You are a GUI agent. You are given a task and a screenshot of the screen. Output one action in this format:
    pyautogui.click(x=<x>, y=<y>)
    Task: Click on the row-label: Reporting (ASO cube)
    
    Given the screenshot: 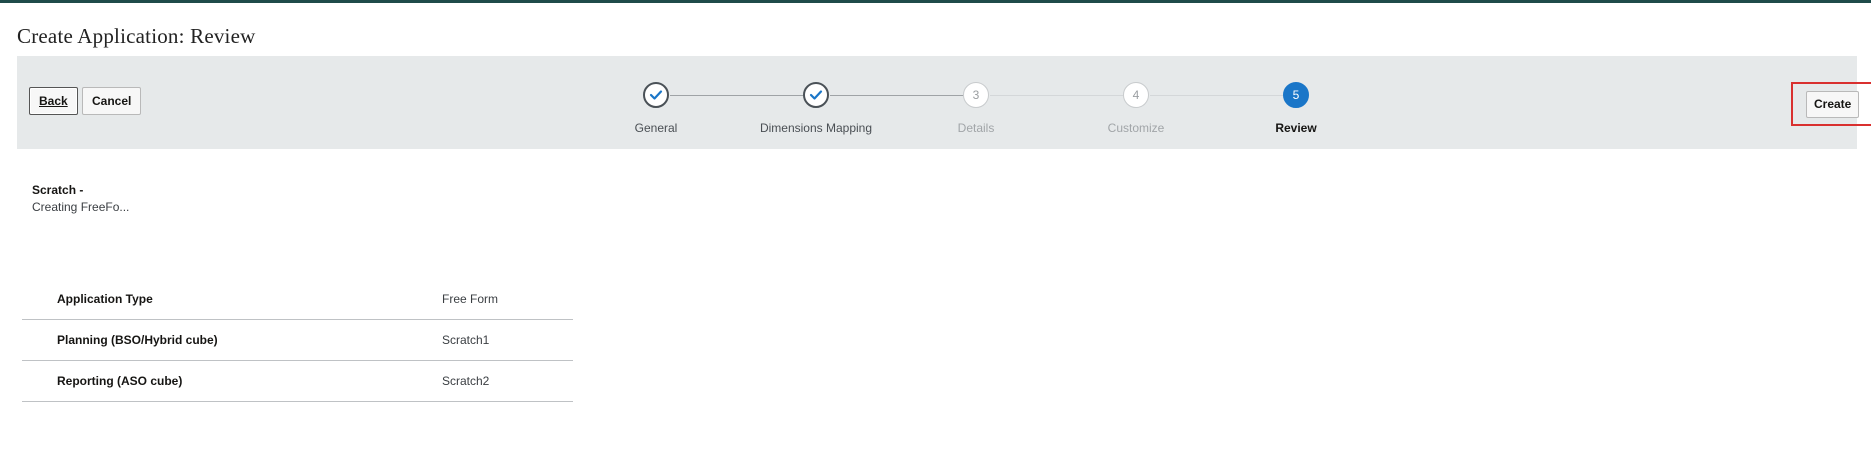 What is the action you would take?
    pyautogui.click(x=120, y=381)
    